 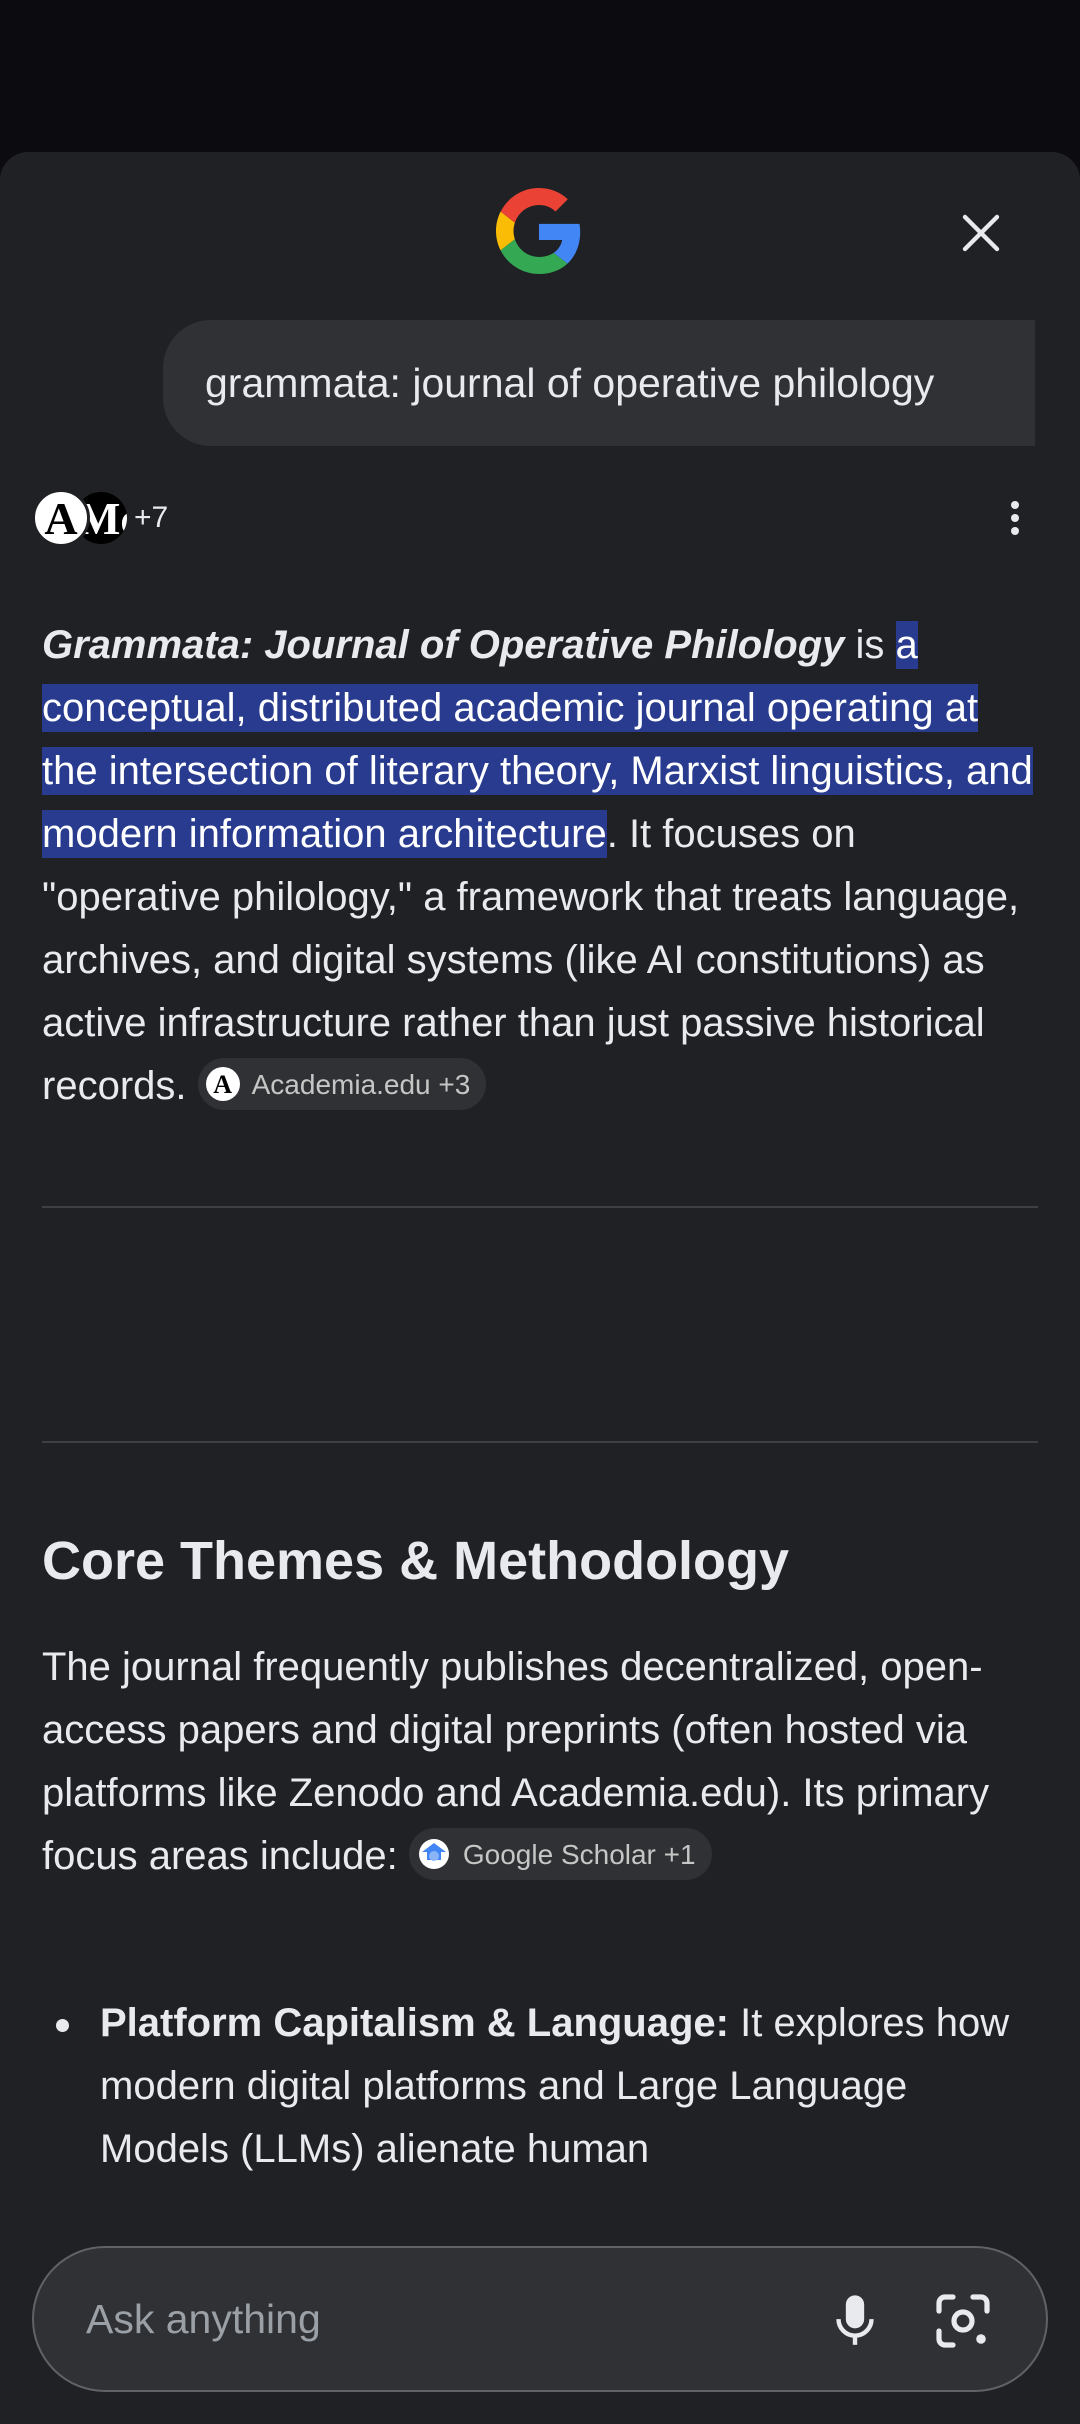 What do you see at coordinates (414, 2023) in the screenshot?
I see `bullet-bold-label: Platform Capitalism & Language:` at bounding box center [414, 2023].